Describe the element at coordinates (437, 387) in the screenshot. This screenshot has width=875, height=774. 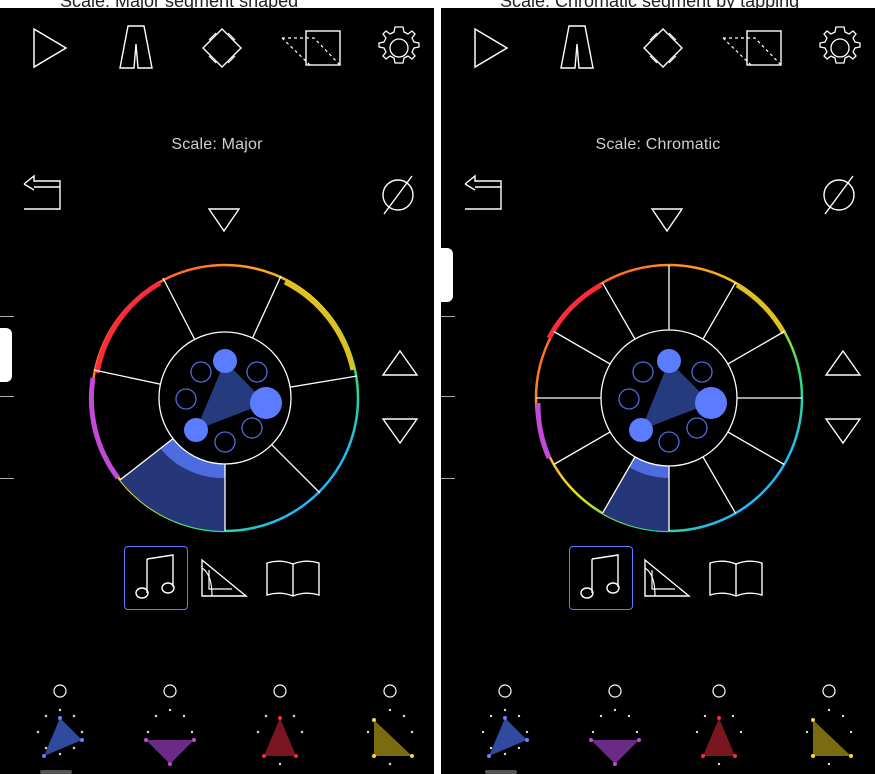
I see `screen-divider` at that location.